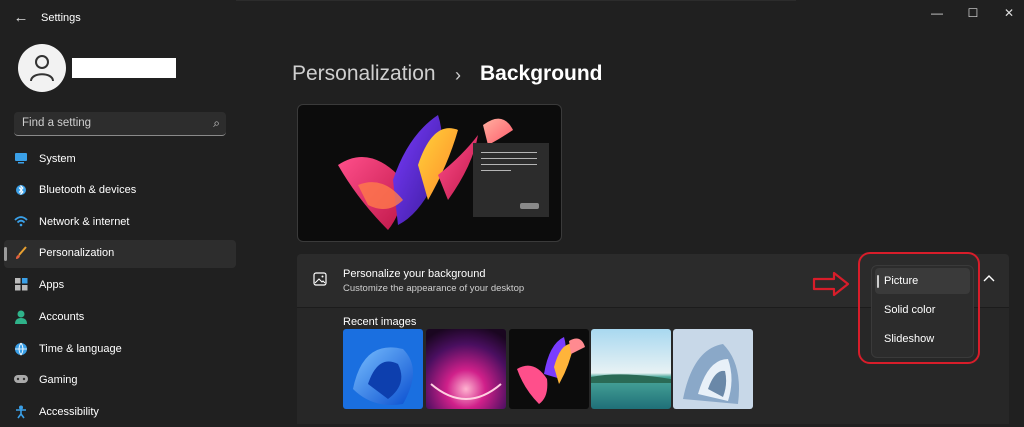 This screenshot has height=427, width=1024. I want to click on minimize-button: —, so click(937, 13).